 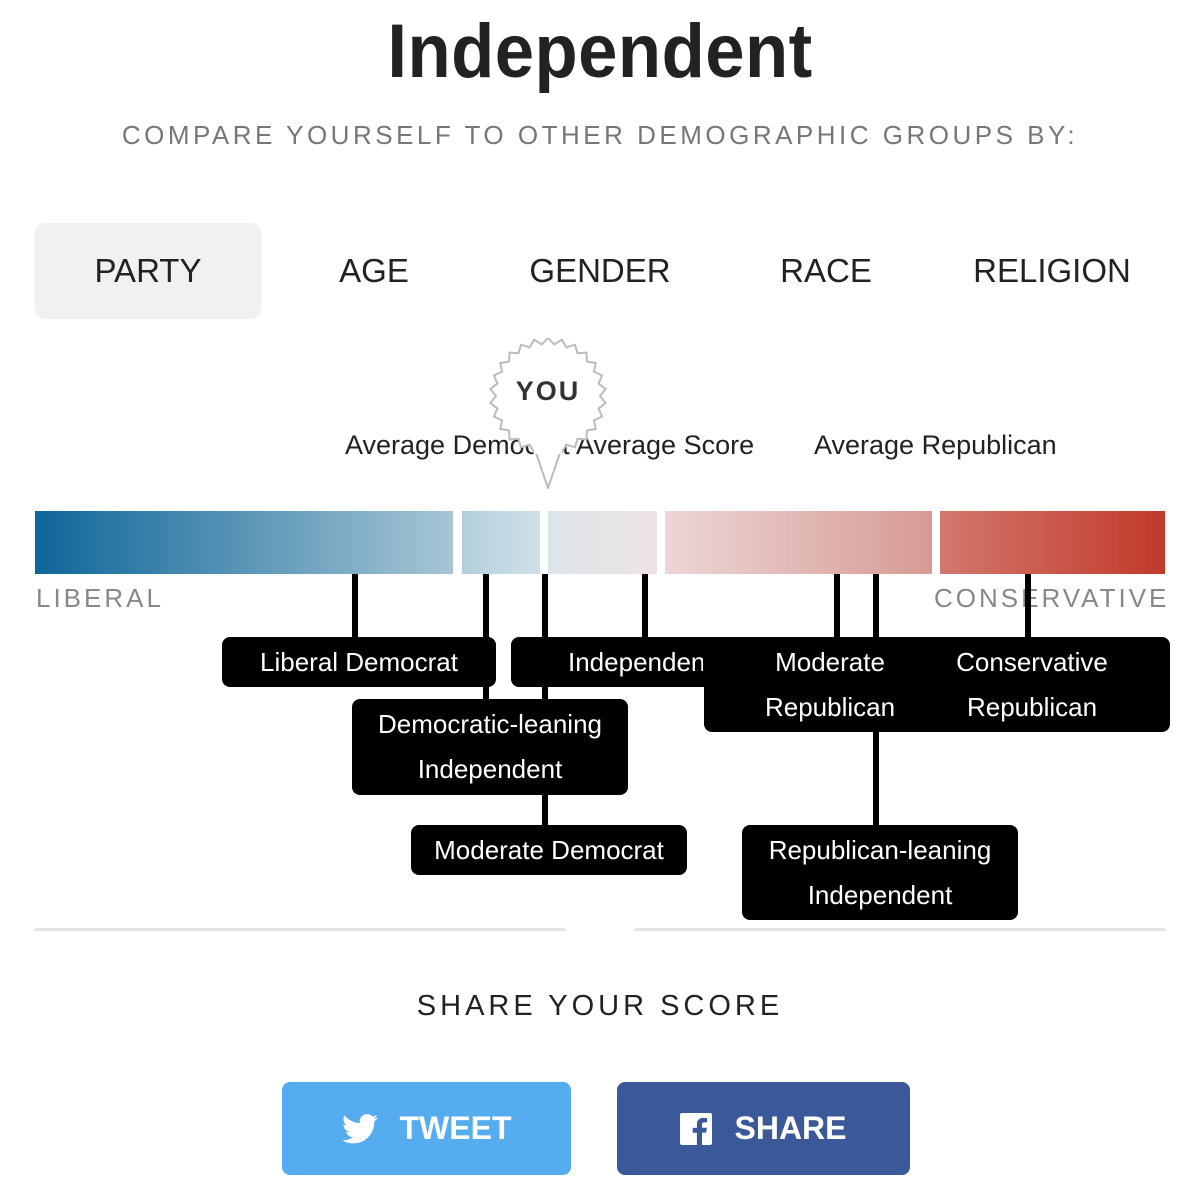 I want to click on facebook-share-button-label: SHARE, so click(x=790, y=1128).